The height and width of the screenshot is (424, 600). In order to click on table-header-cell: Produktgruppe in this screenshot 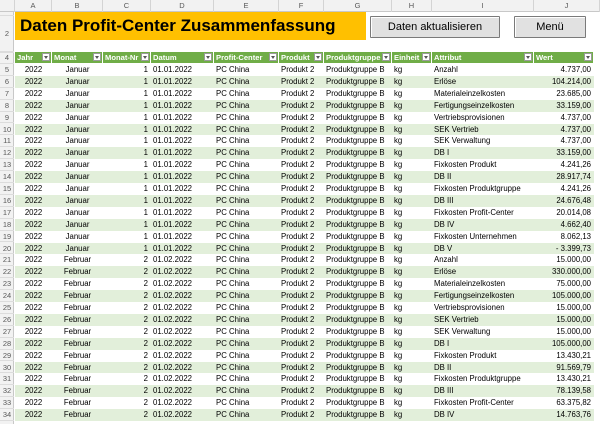, I will do `click(358, 57)`.